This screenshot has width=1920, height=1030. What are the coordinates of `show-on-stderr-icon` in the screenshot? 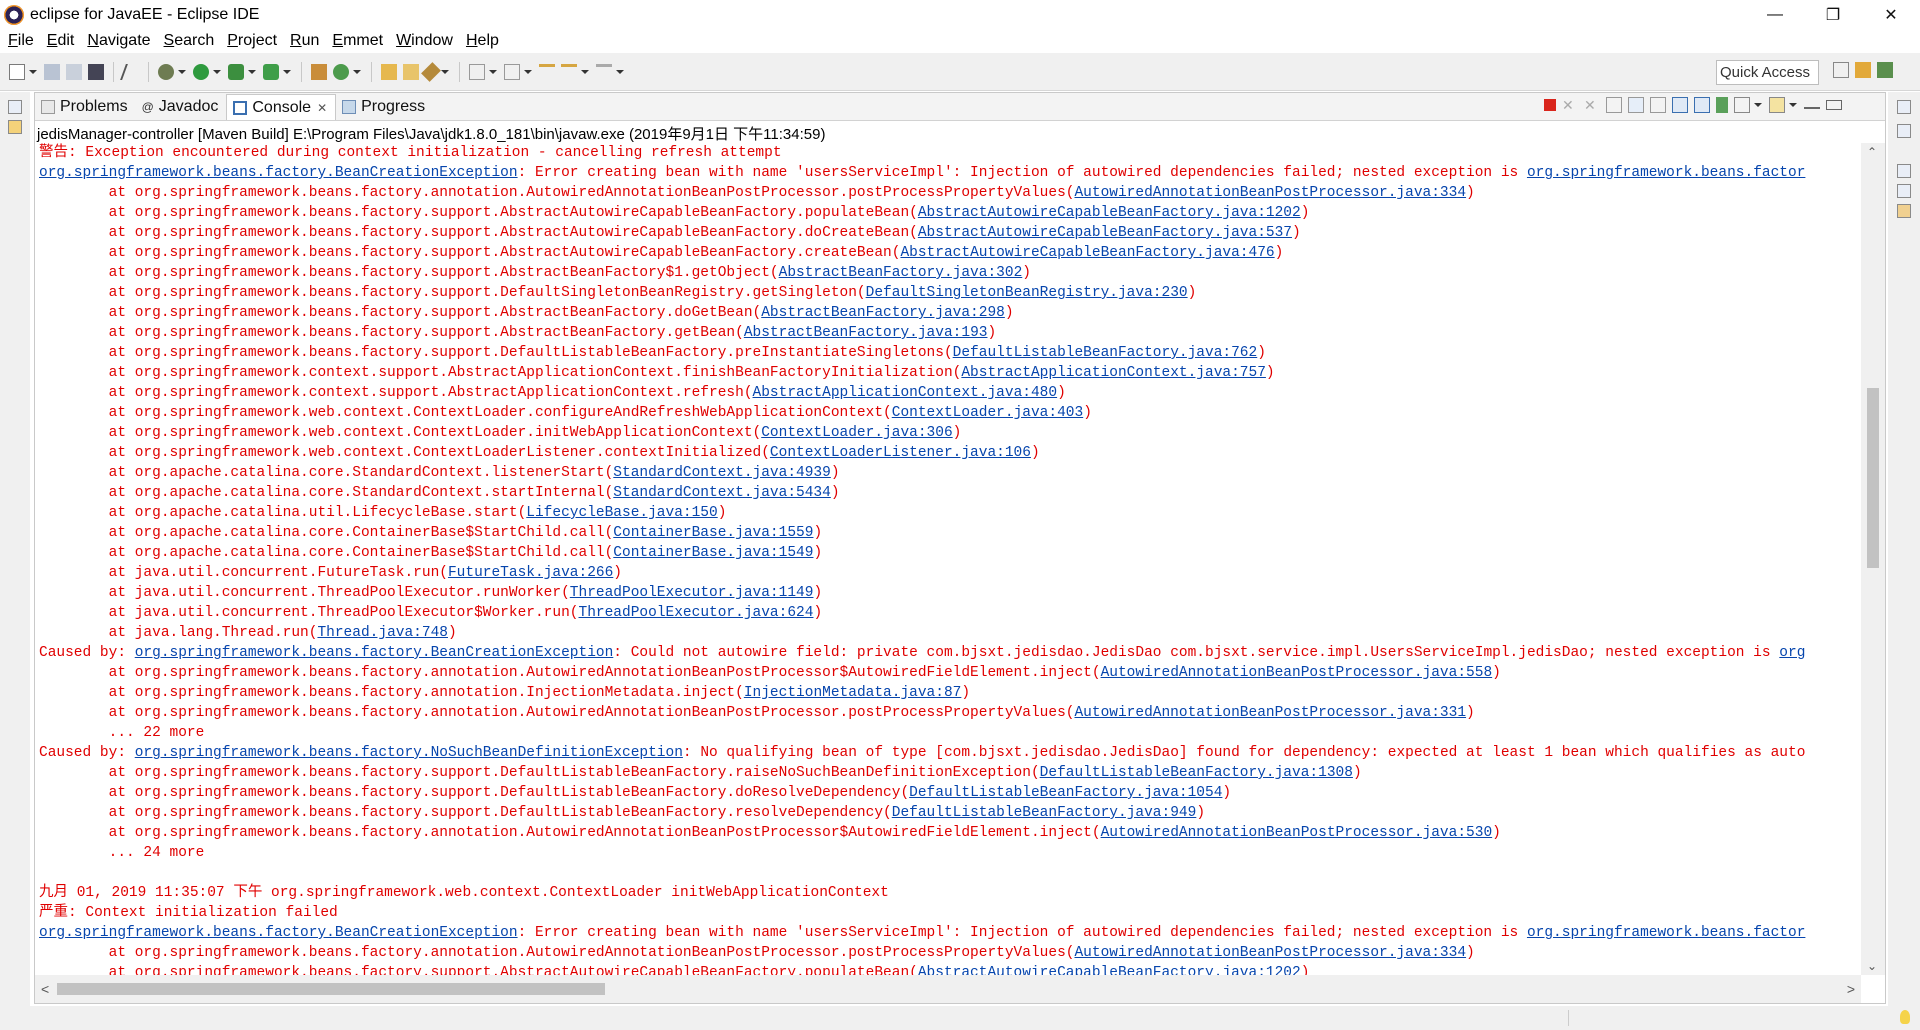 It's located at (1702, 105).